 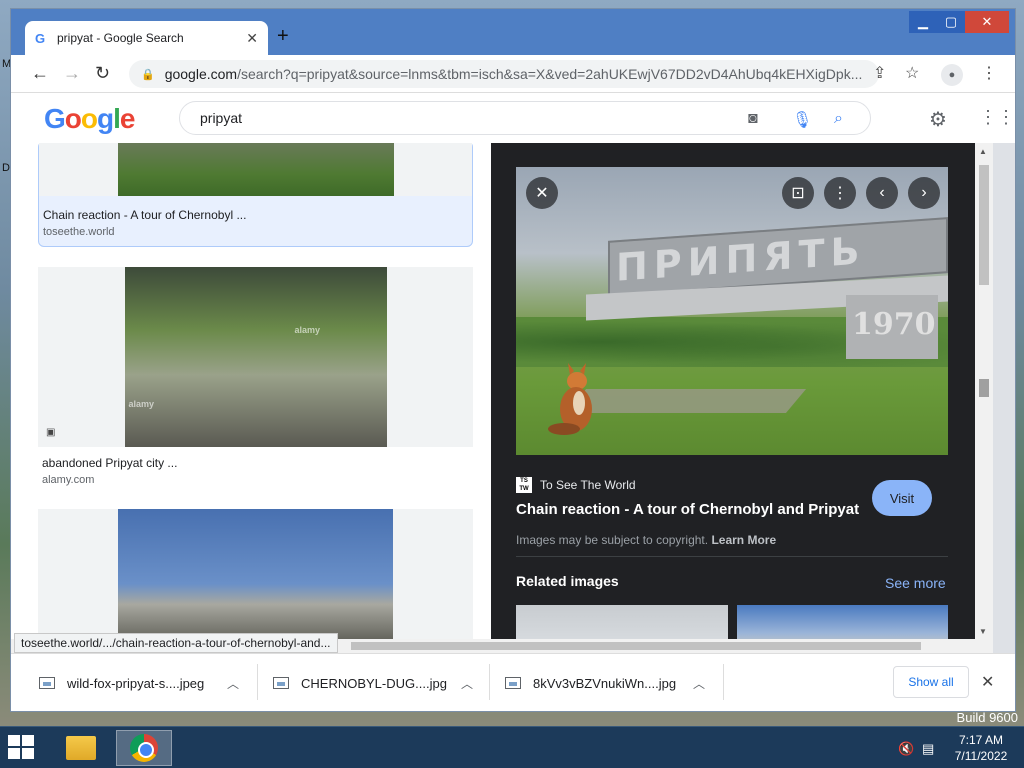 I want to click on back-arrow-icon: ←, so click(x=40, y=73).